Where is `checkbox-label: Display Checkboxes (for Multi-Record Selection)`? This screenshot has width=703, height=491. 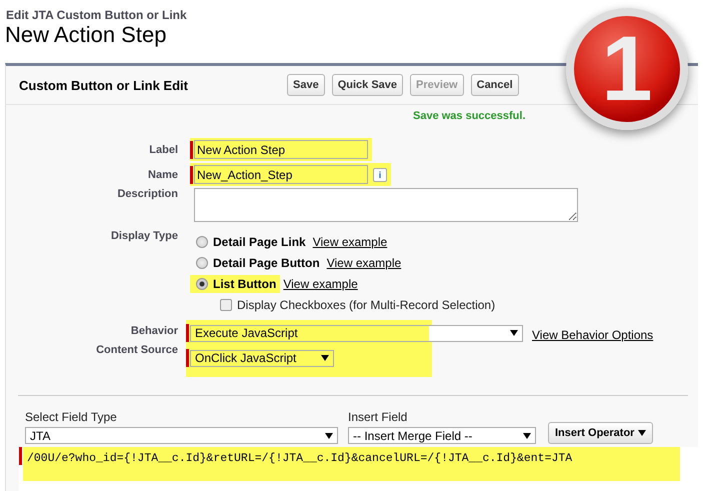
checkbox-label: Display Checkboxes (for Multi-Record Selection) is located at coordinates (366, 305).